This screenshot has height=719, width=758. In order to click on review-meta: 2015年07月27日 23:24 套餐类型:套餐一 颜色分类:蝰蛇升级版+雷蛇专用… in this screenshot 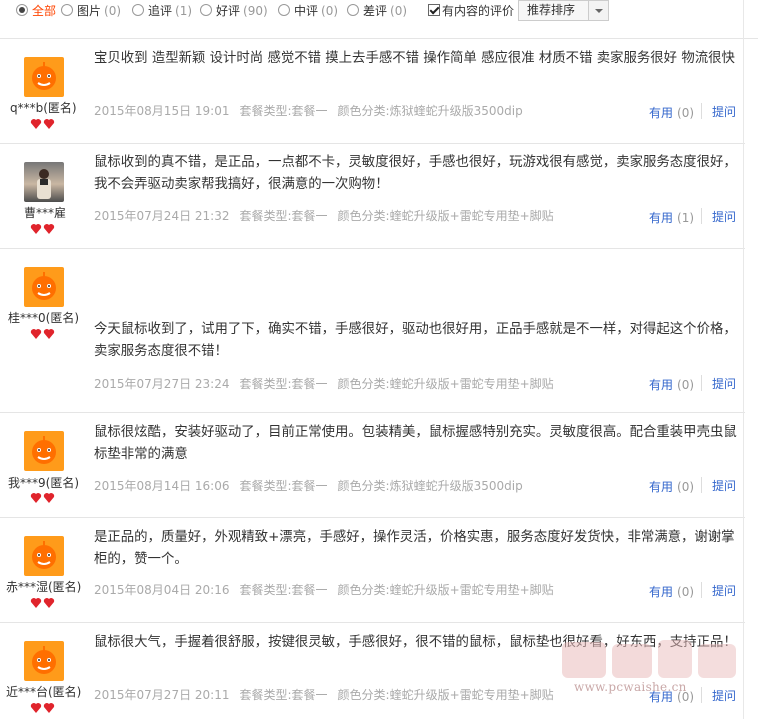, I will do `click(329, 383)`.